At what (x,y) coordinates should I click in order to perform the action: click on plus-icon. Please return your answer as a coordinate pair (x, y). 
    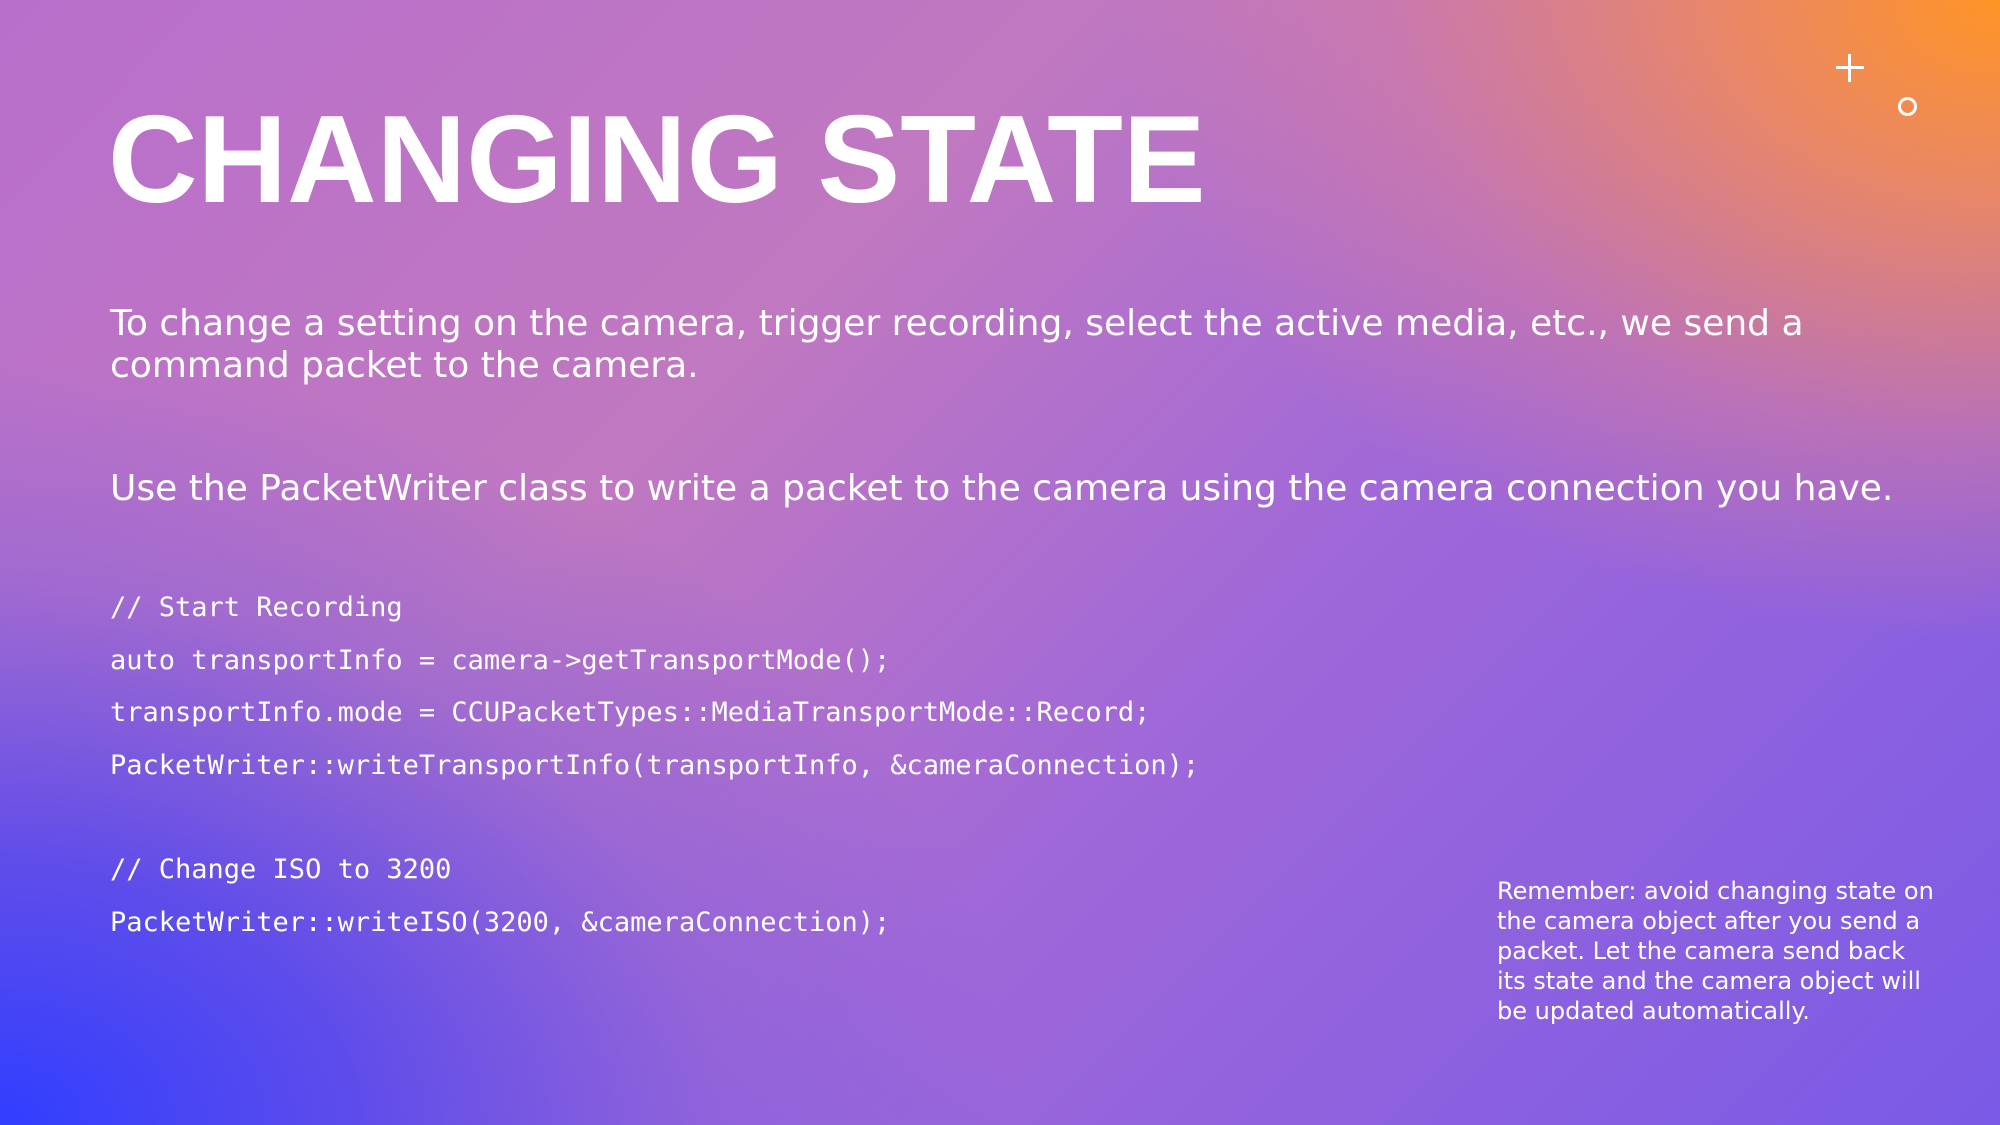
    Looking at the image, I should click on (1850, 68).